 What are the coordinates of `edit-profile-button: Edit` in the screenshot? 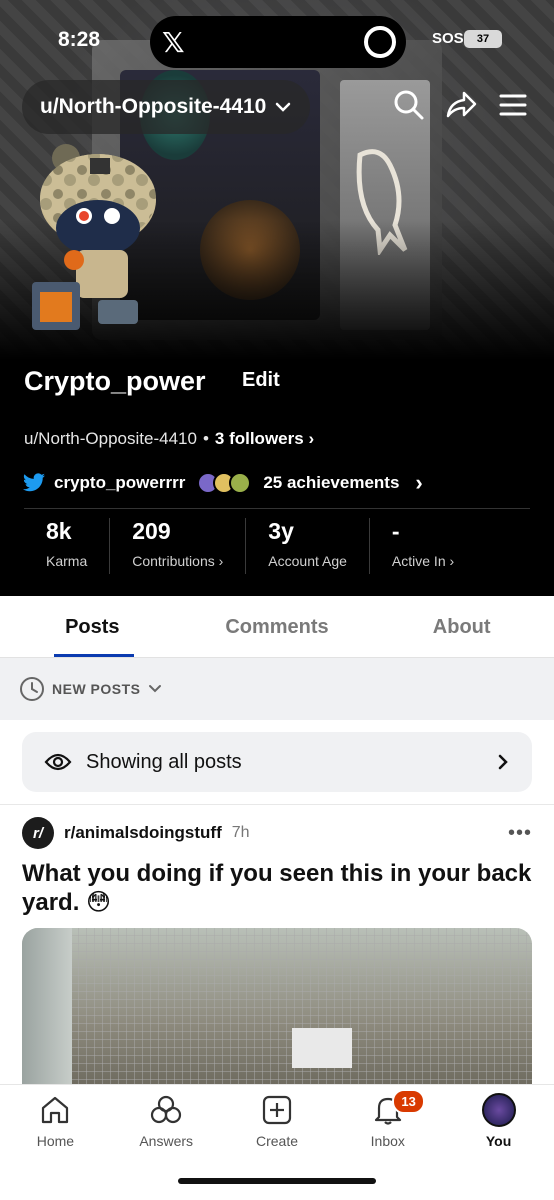 It's located at (261, 380).